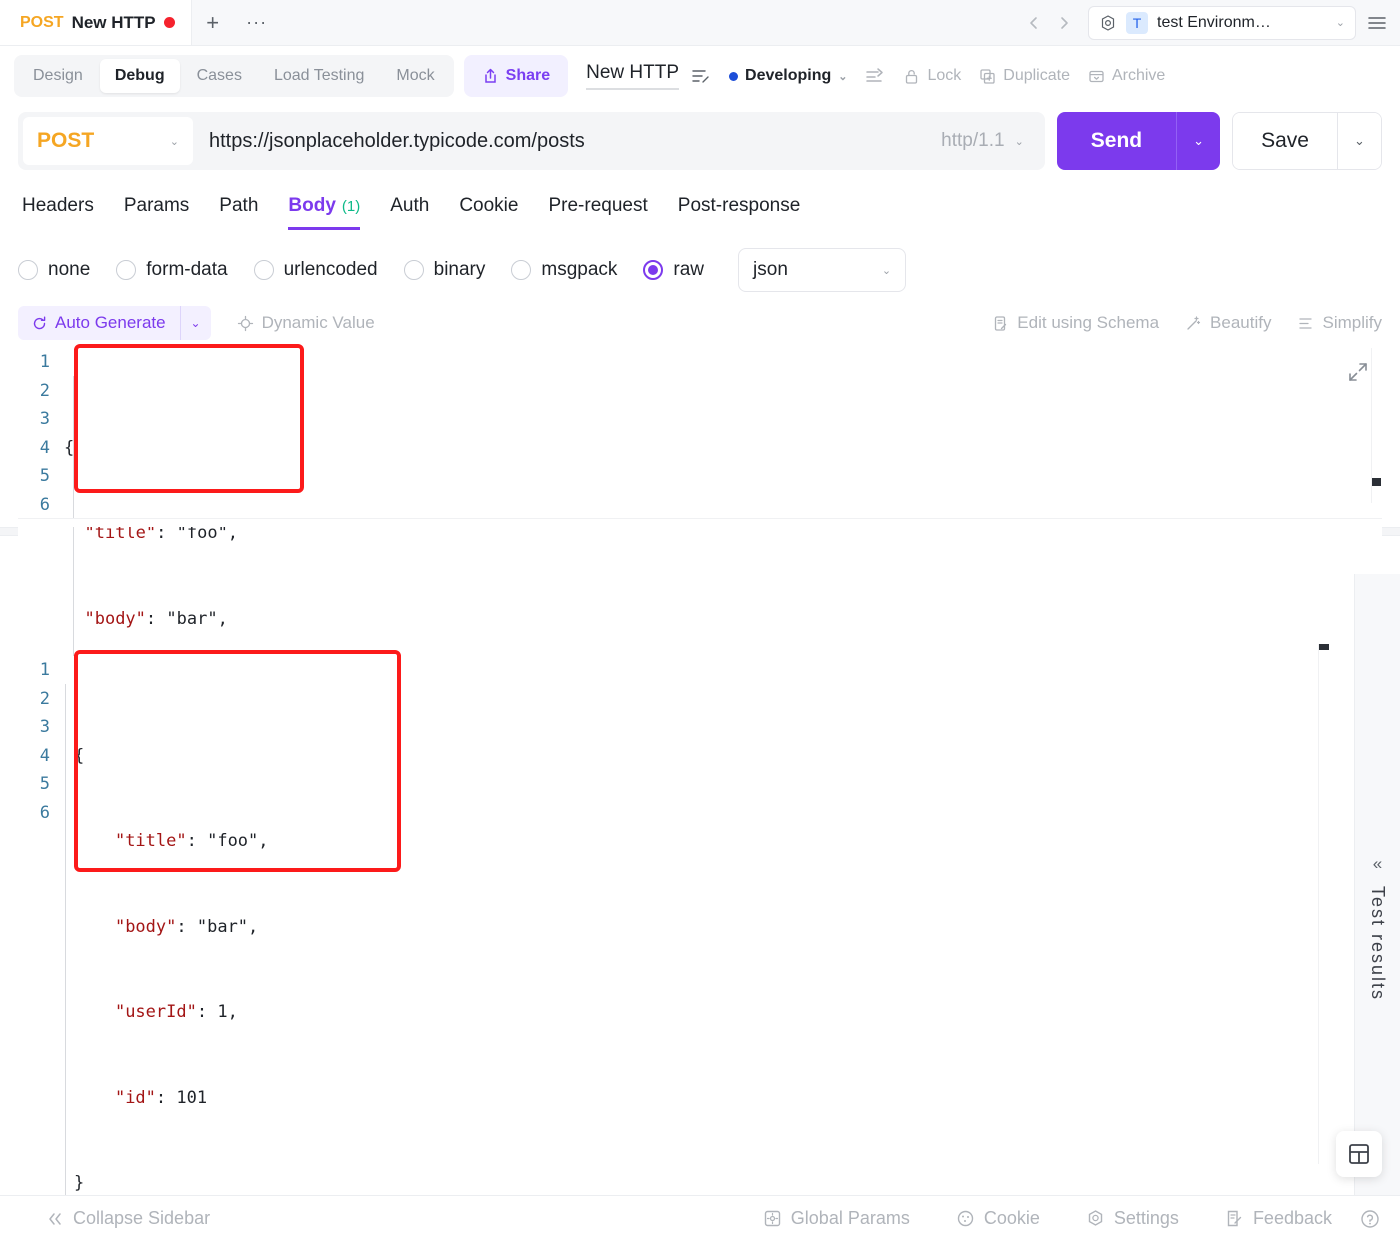 The width and height of the screenshot is (1400, 1241). I want to click on auto-generate-button: Auto Generate, so click(99, 323).